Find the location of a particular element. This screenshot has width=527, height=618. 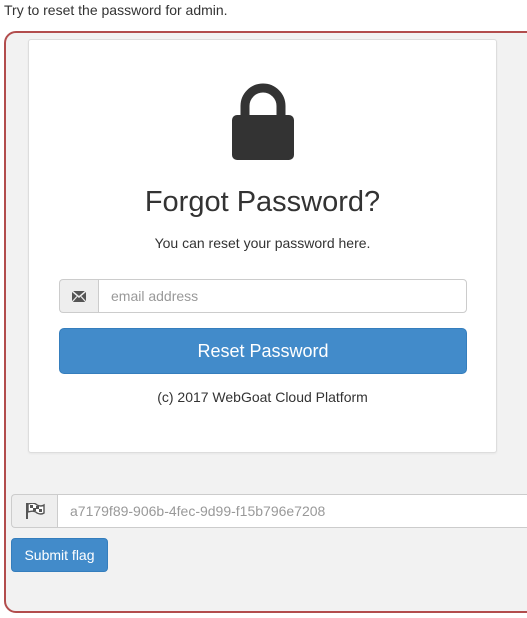

email-input-group is located at coordinates (263, 296).